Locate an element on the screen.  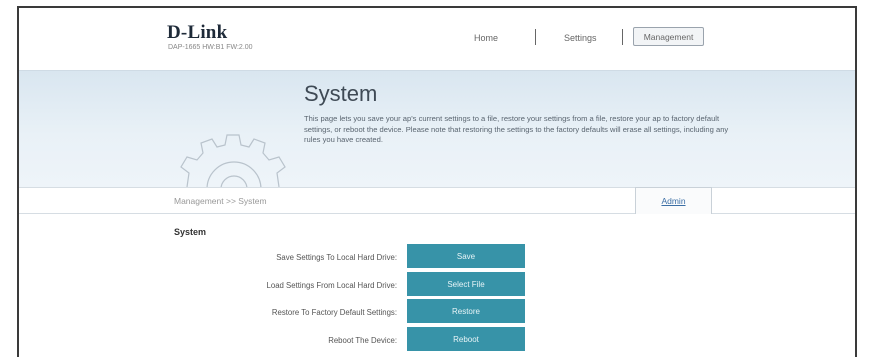
restore-defaults-label: Restore To Factory Default Settings: is located at coordinates (334, 312).